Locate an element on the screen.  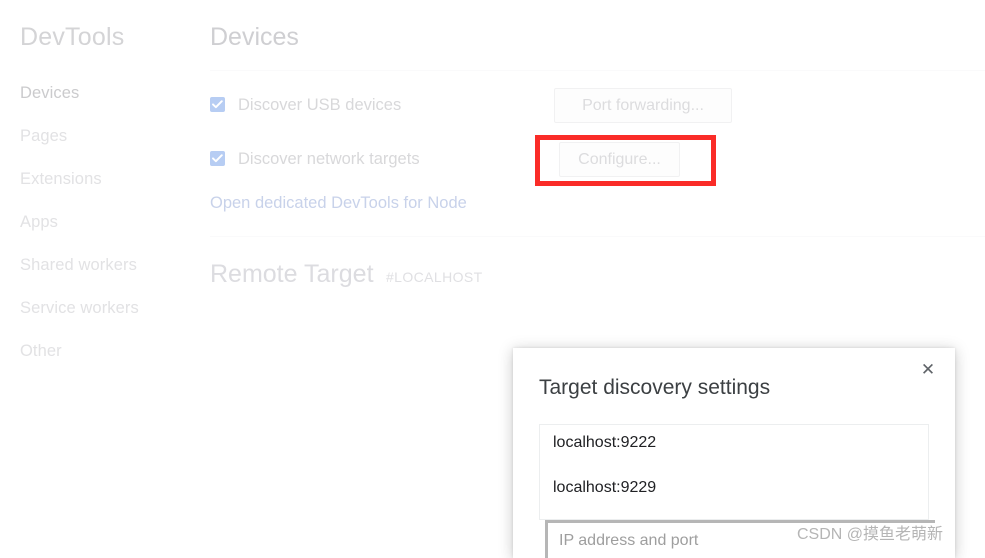
sidebar-item-shared-workers: Shared workers is located at coordinates (78, 265).